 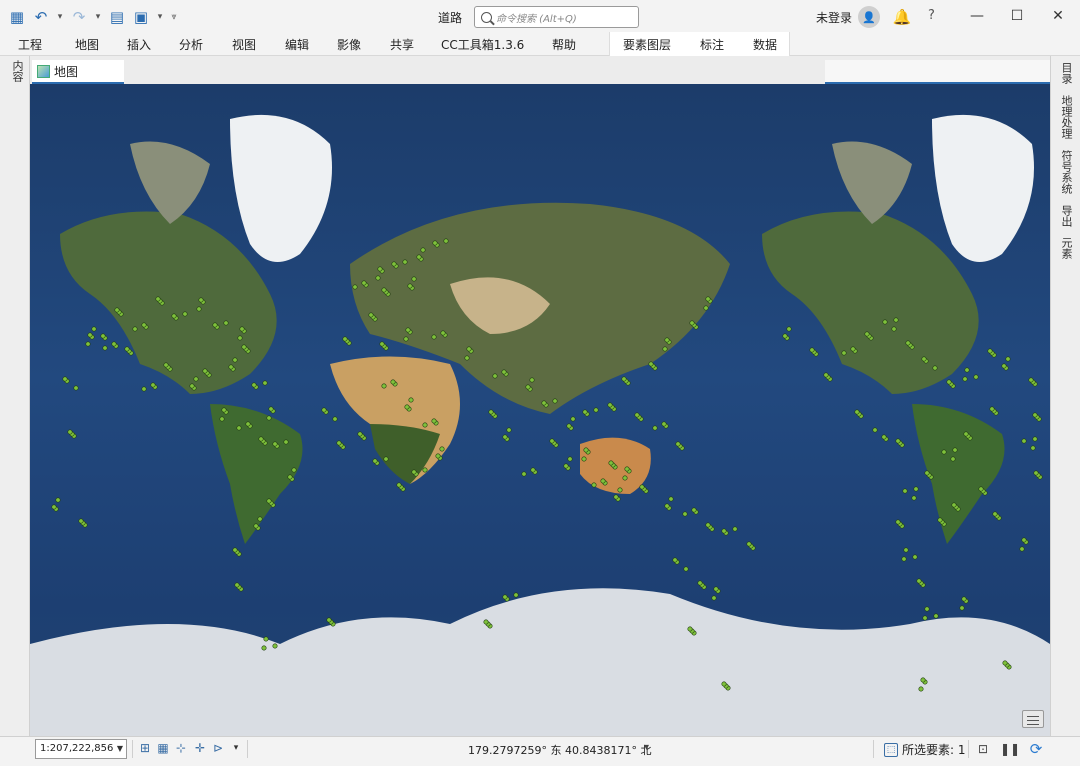 I want to click on measure-icon: ⊳, so click(x=218, y=748).